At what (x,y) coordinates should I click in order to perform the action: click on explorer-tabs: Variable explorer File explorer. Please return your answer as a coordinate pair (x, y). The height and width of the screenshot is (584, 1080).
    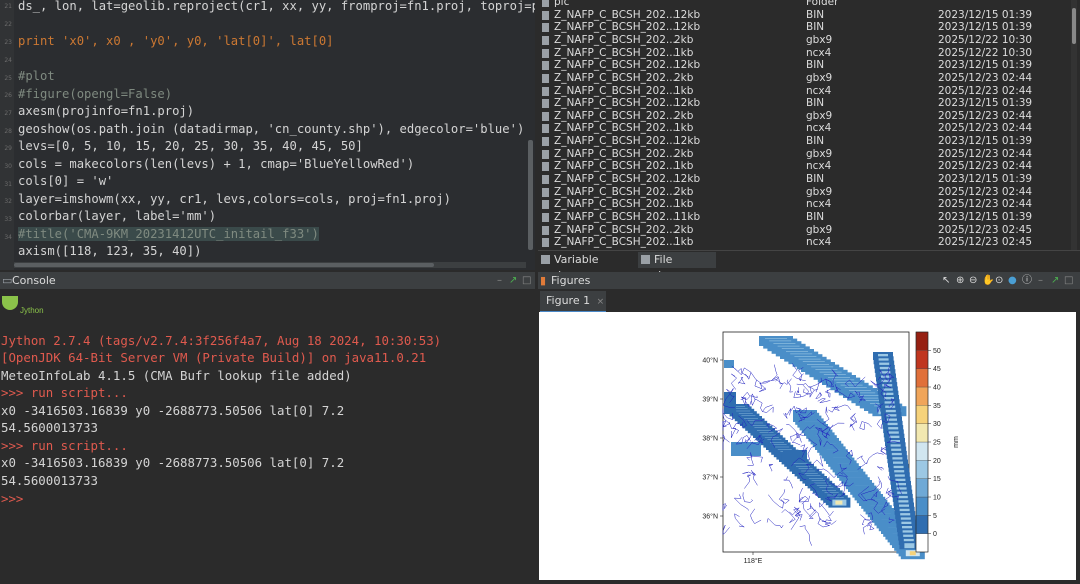
    Looking at the image, I should click on (809, 266).